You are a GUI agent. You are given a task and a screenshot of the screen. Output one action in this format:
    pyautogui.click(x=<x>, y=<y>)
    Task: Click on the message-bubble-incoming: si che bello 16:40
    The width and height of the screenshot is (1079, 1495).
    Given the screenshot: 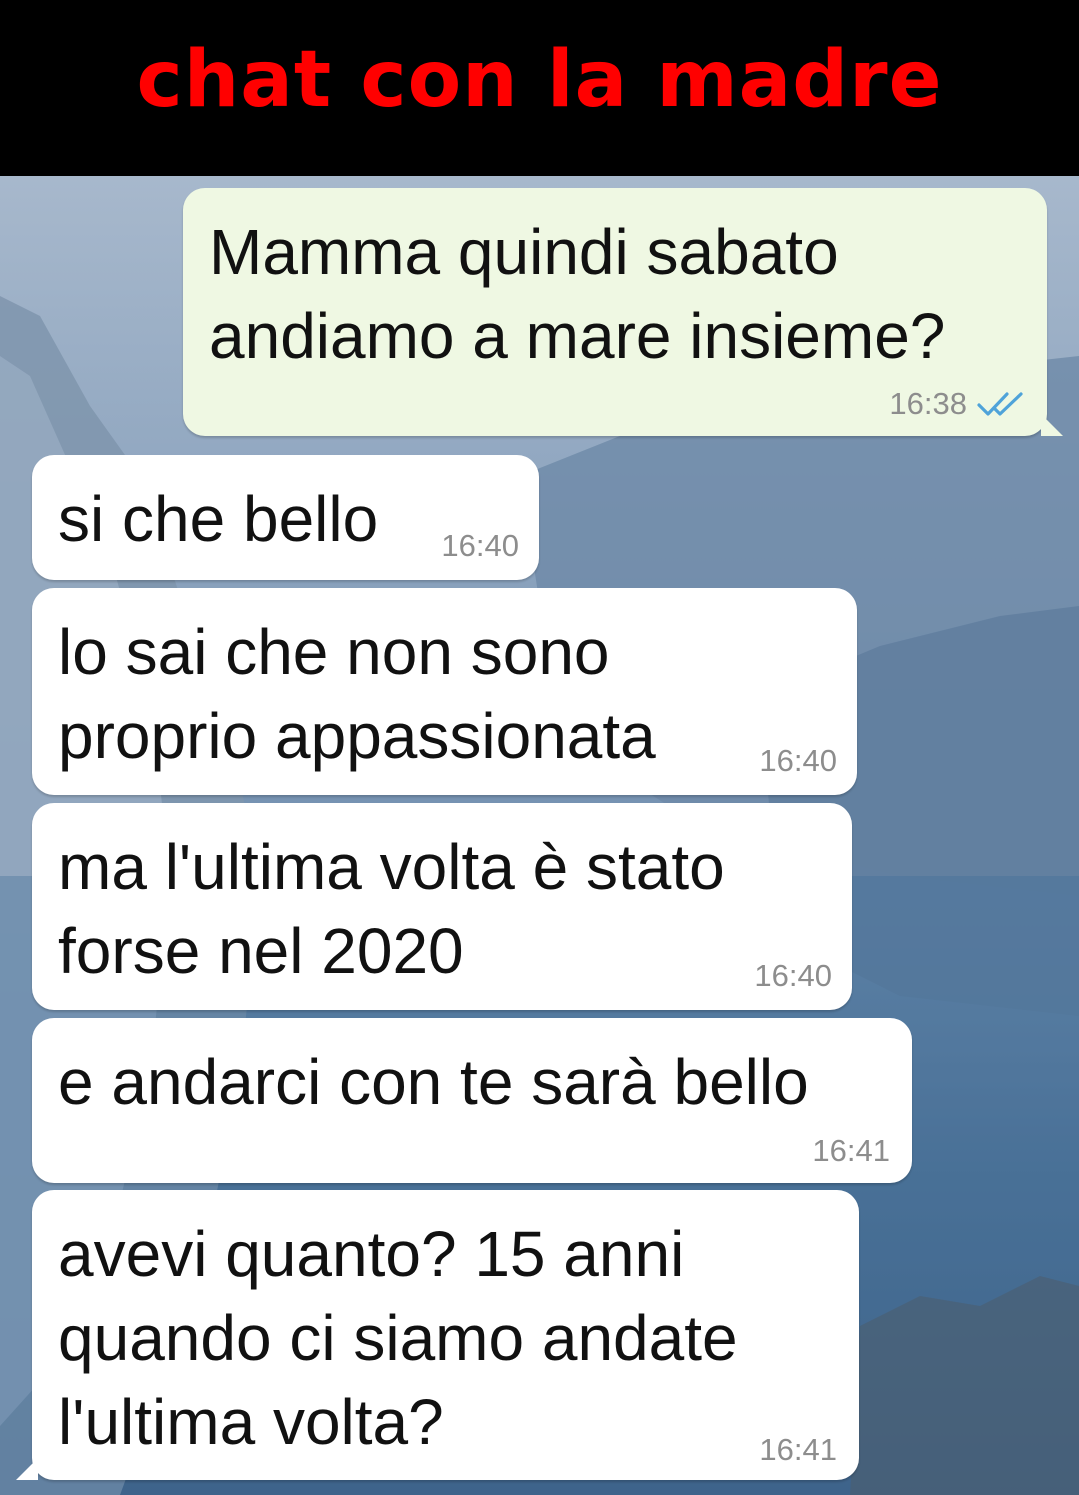 What is the action you would take?
    pyautogui.click(x=285, y=517)
    